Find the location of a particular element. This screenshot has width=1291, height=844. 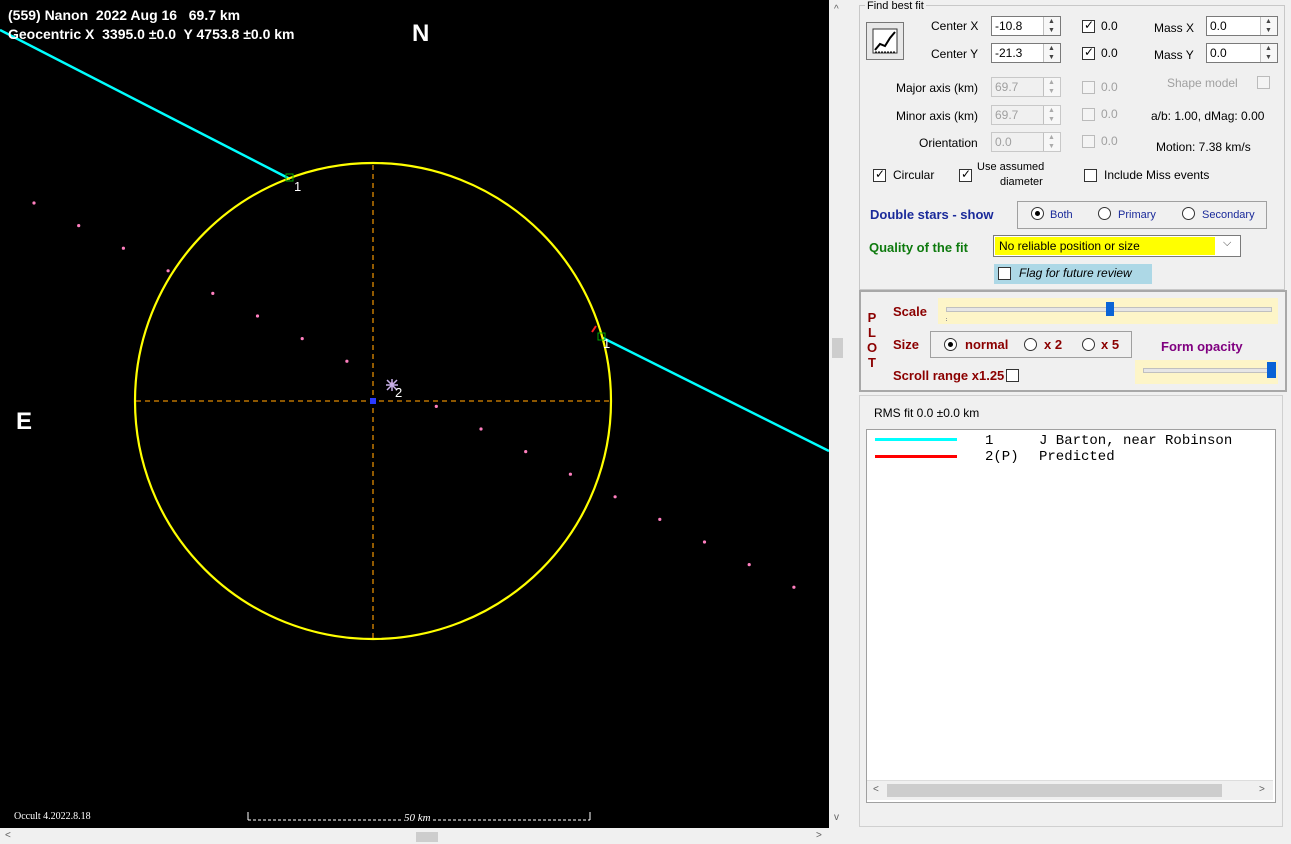

center-y-checkbox is located at coordinates (1088, 52).